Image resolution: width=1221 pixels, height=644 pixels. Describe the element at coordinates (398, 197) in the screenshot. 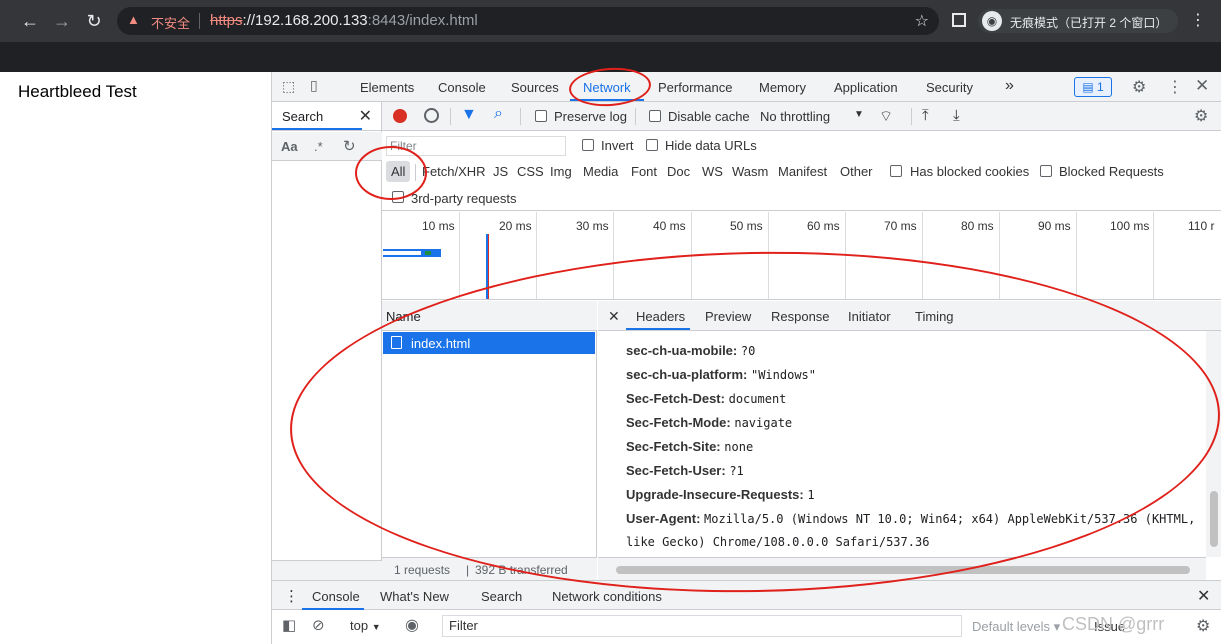

I see `third-party-checkbox` at that location.